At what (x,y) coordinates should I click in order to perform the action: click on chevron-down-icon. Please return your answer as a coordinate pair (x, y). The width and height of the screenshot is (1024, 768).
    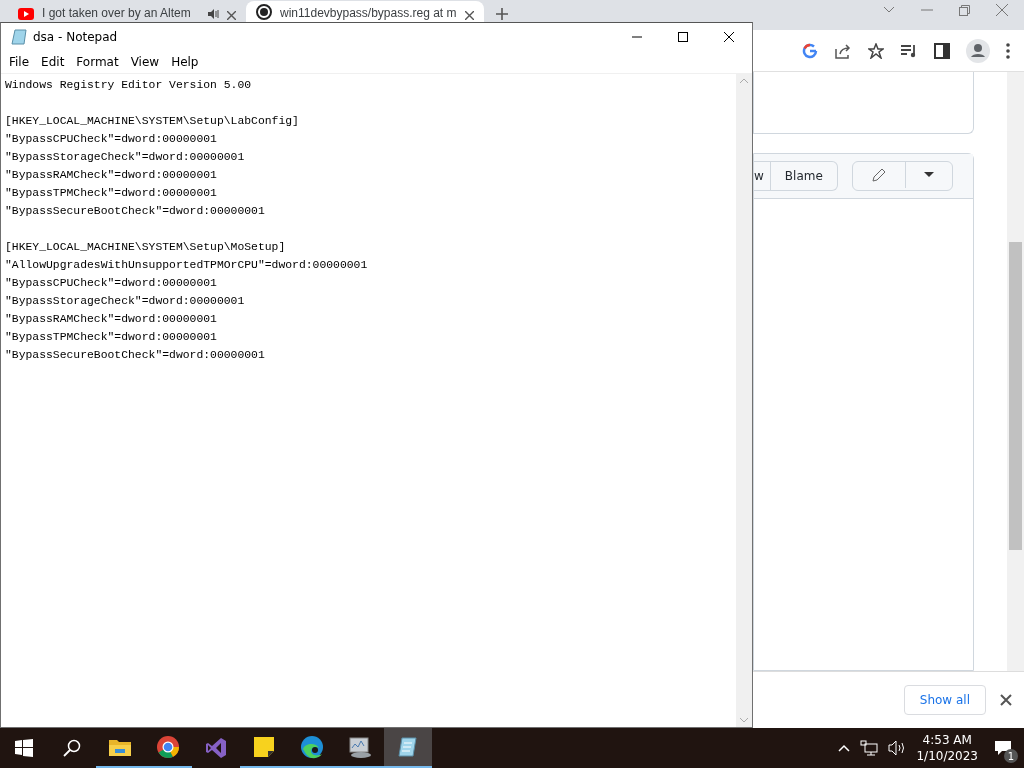
    Looking at the image, I should click on (889, 10).